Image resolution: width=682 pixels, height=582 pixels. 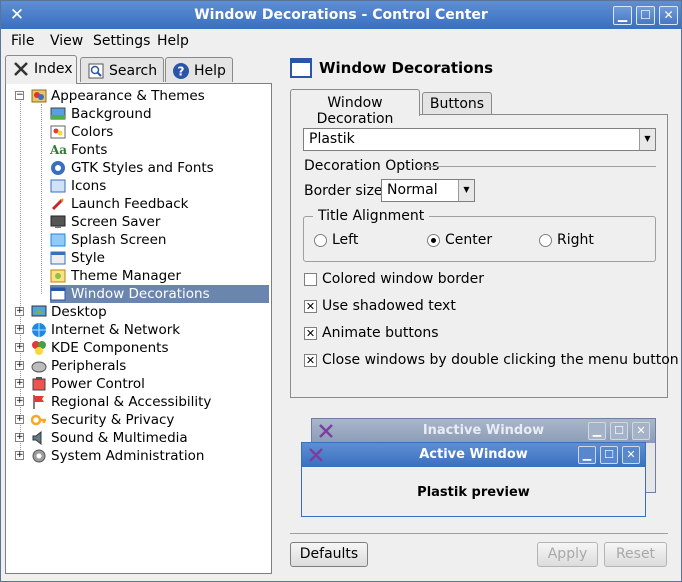 I want to click on tree-item-internet-network: + Internet & Network, so click(x=138, y=330).